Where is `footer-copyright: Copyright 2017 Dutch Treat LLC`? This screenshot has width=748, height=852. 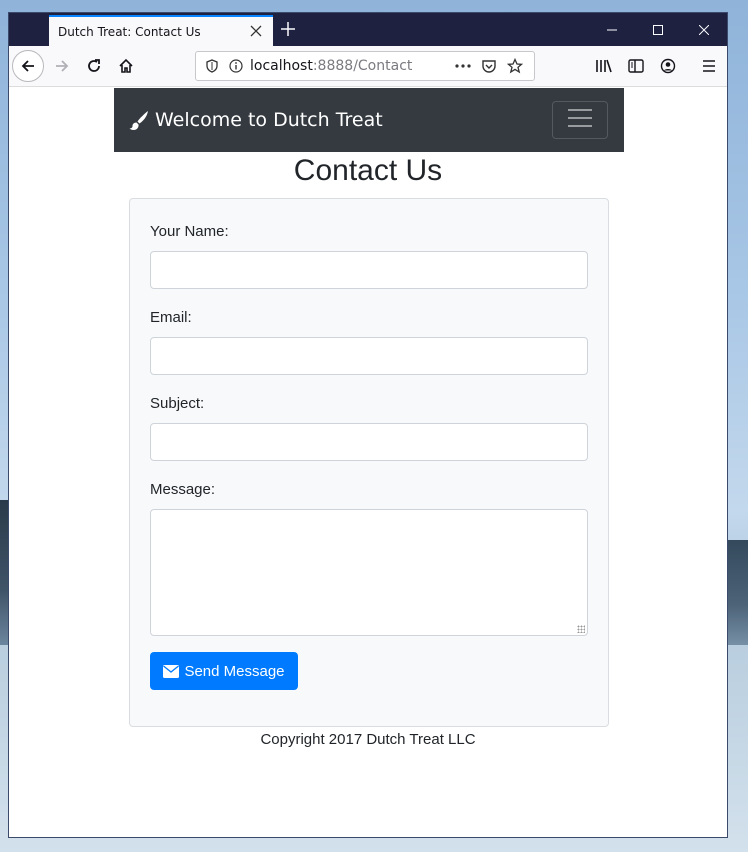
footer-copyright: Copyright 2017 Dutch Treat LLC is located at coordinates (368, 739).